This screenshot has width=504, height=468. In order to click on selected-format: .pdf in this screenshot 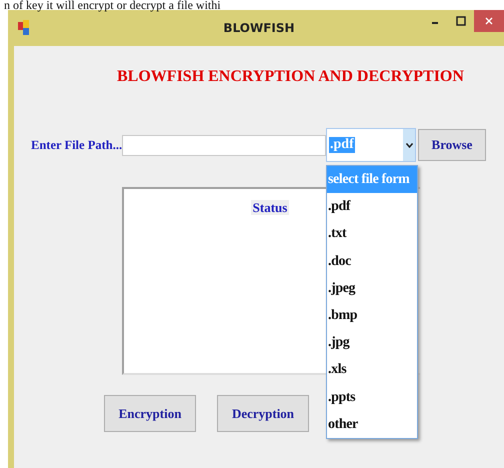, I will do `click(342, 145)`.